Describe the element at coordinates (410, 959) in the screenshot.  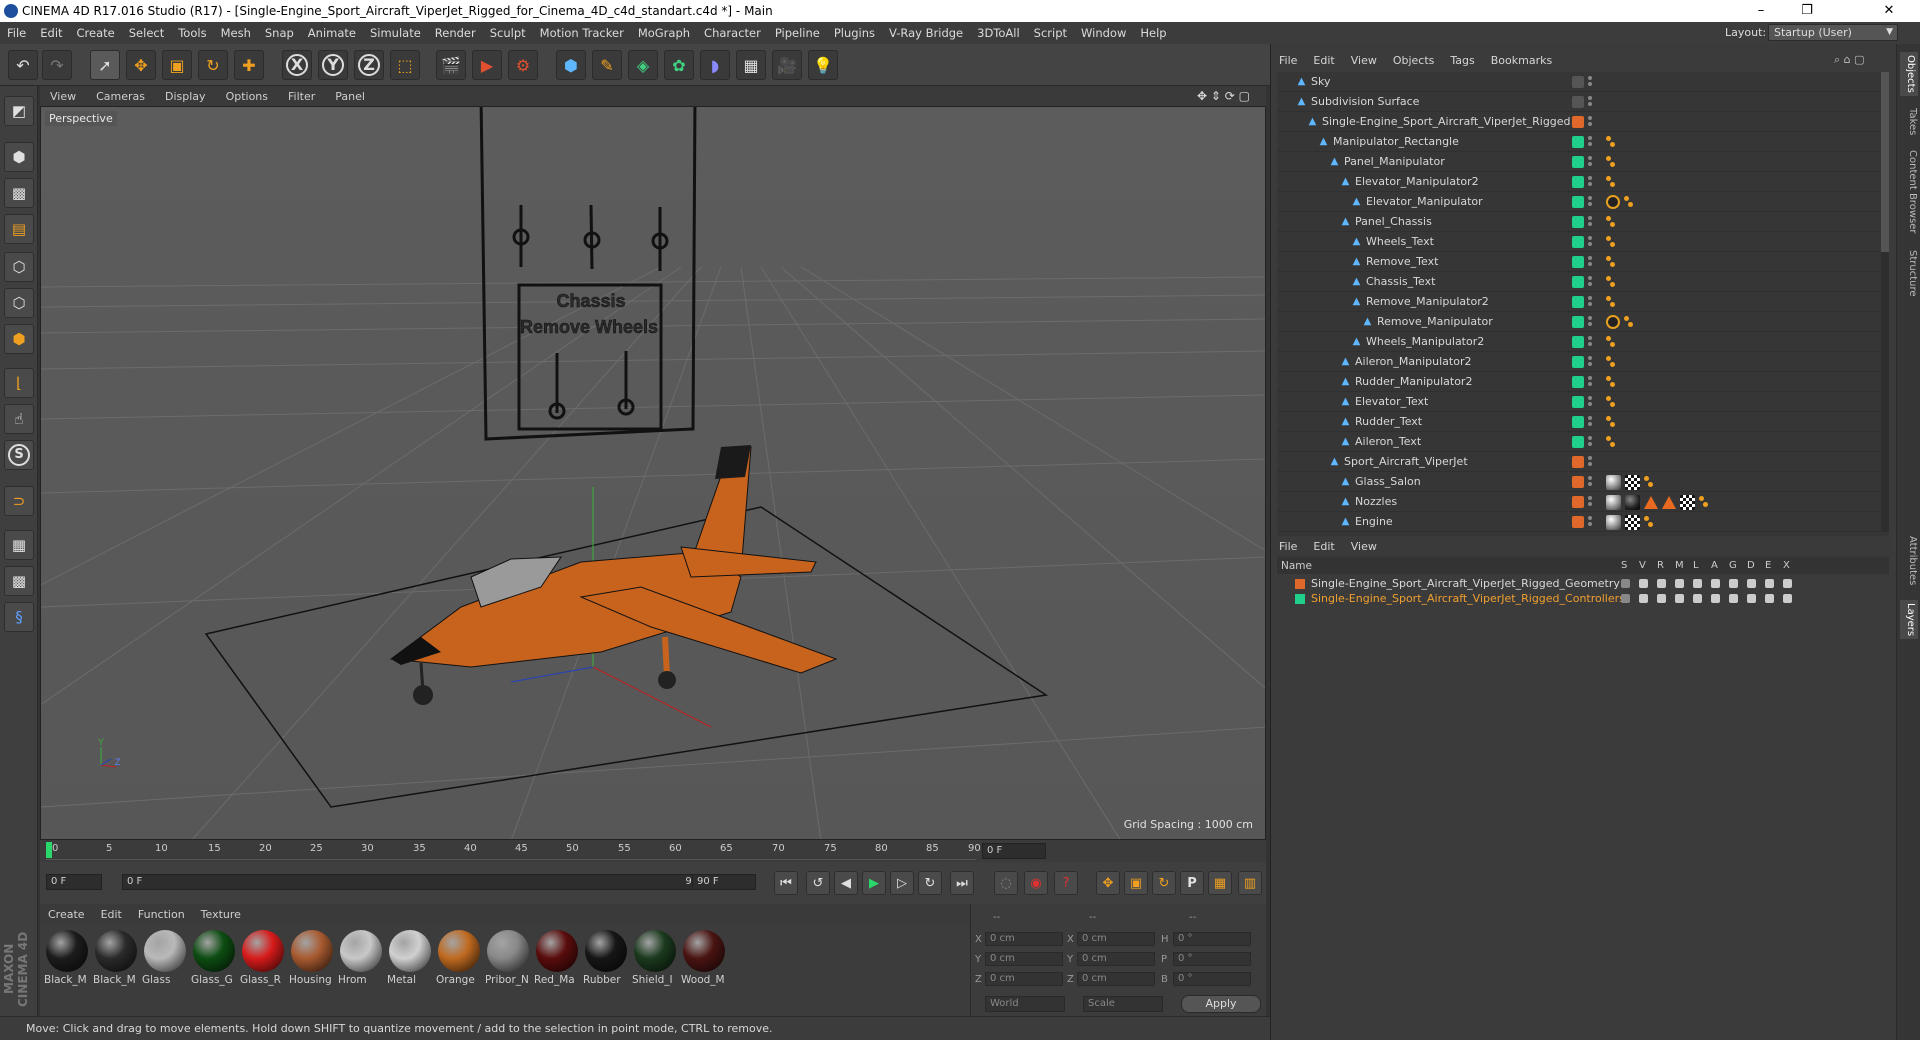
I see `material-swatch: Metal` at that location.